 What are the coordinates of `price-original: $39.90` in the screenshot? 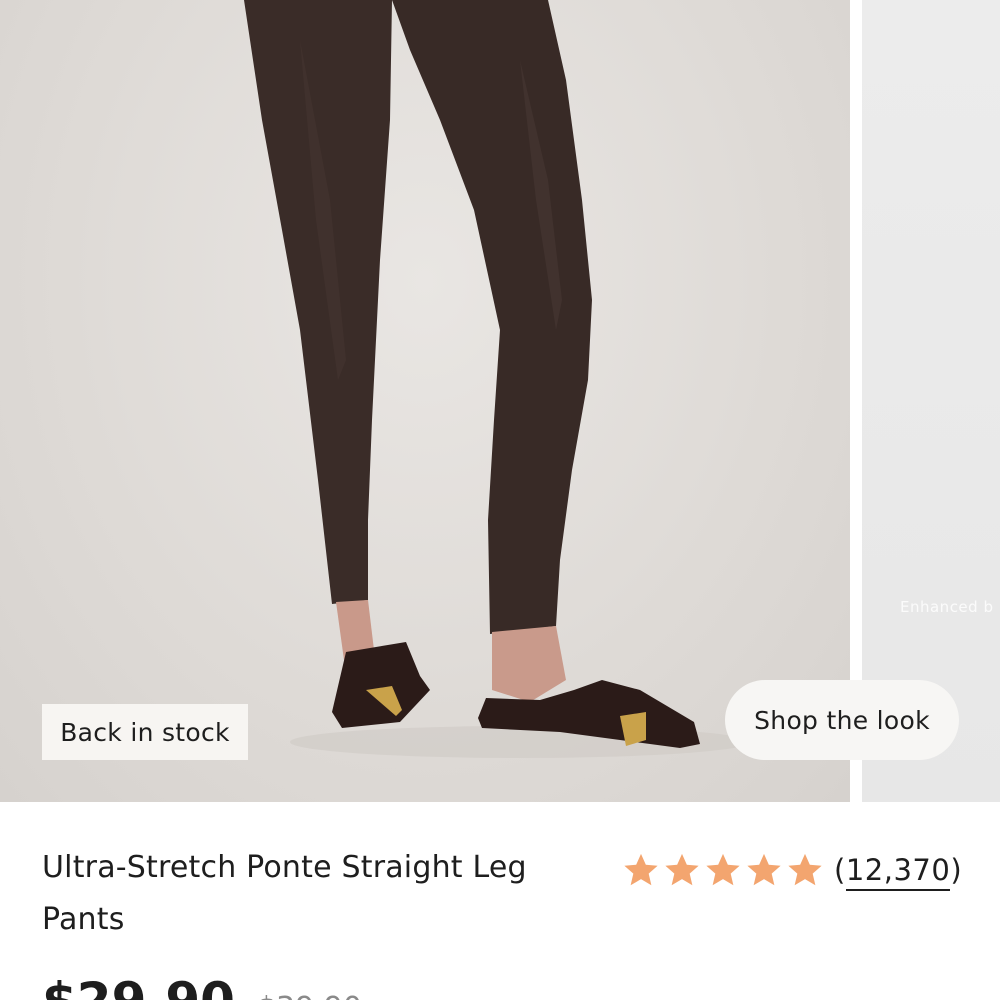 It's located at (309, 995).